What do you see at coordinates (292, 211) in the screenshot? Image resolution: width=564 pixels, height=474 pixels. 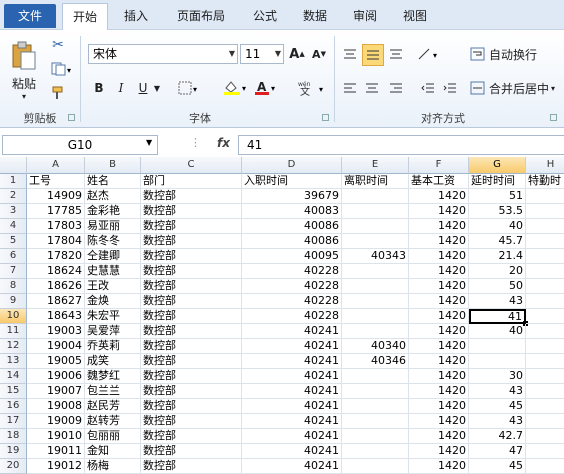 I see `table-cell: 40083` at bounding box center [292, 211].